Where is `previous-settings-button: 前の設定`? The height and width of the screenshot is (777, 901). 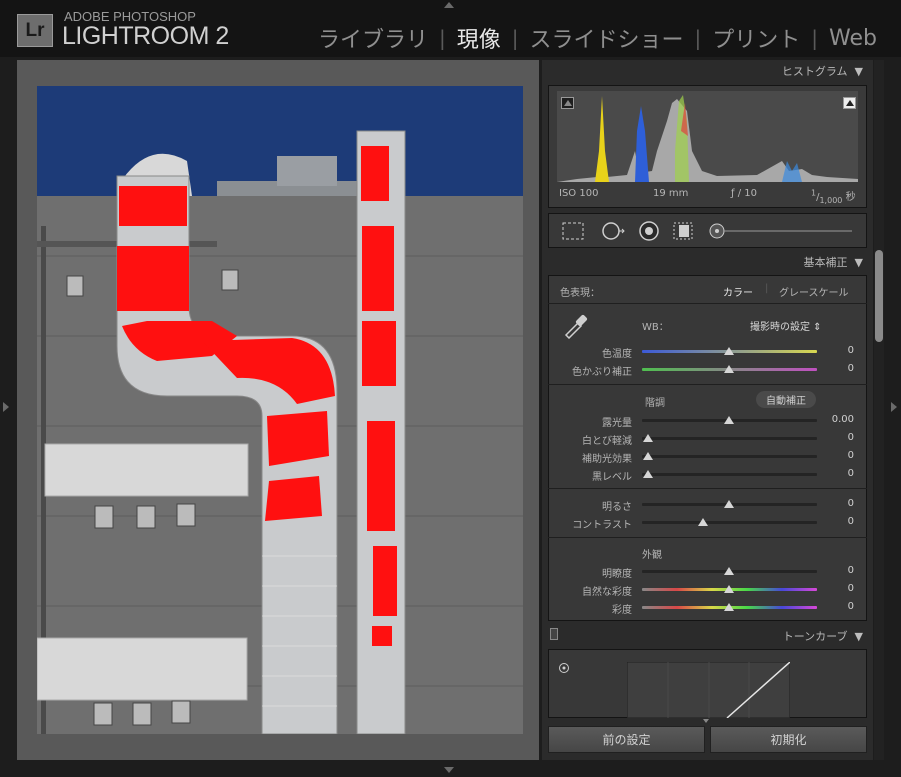
previous-settings-button: 前の設定 is located at coordinates (626, 739).